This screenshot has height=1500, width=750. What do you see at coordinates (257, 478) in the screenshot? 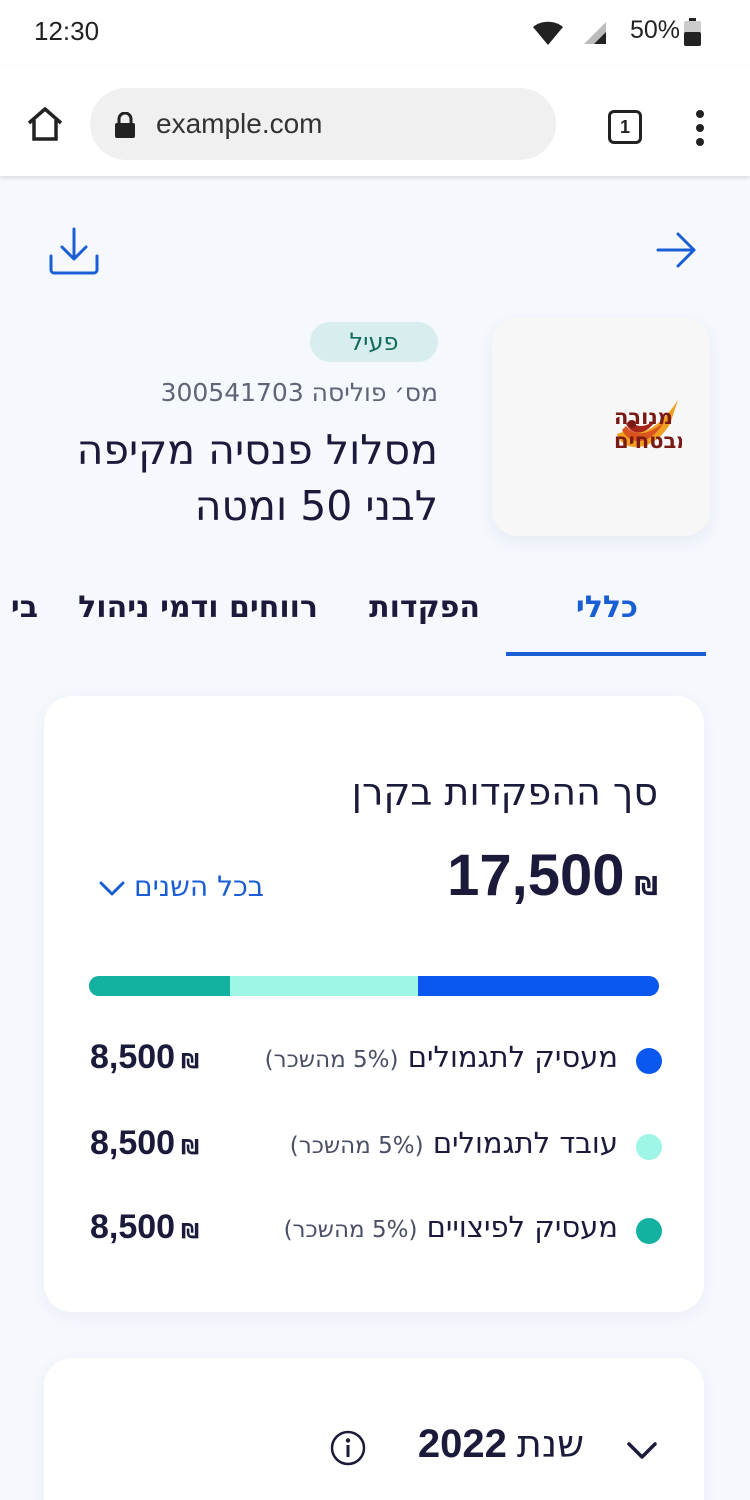
I see `policy-title: מסלול פנסיה מקיפה לבני 50 ומטה` at bounding box center [257, 478].